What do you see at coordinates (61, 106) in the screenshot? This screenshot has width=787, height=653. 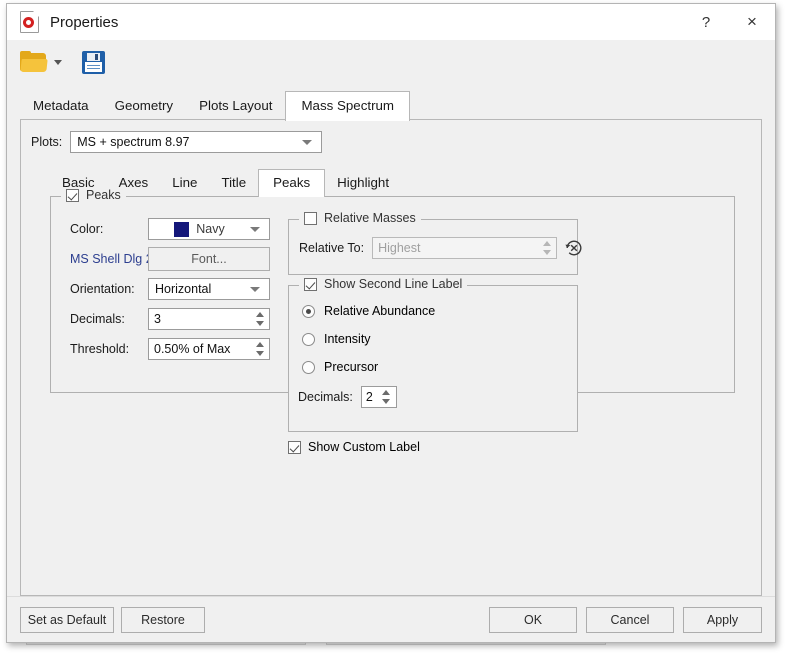 I see `tab-metadata: Metadata` at bounding box center [61, 106].